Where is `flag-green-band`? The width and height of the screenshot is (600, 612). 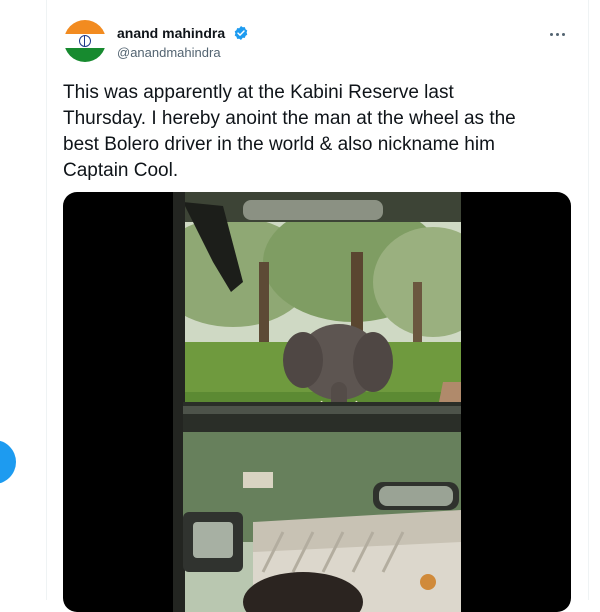
flag-green-band is located at coordinates (85, 55).